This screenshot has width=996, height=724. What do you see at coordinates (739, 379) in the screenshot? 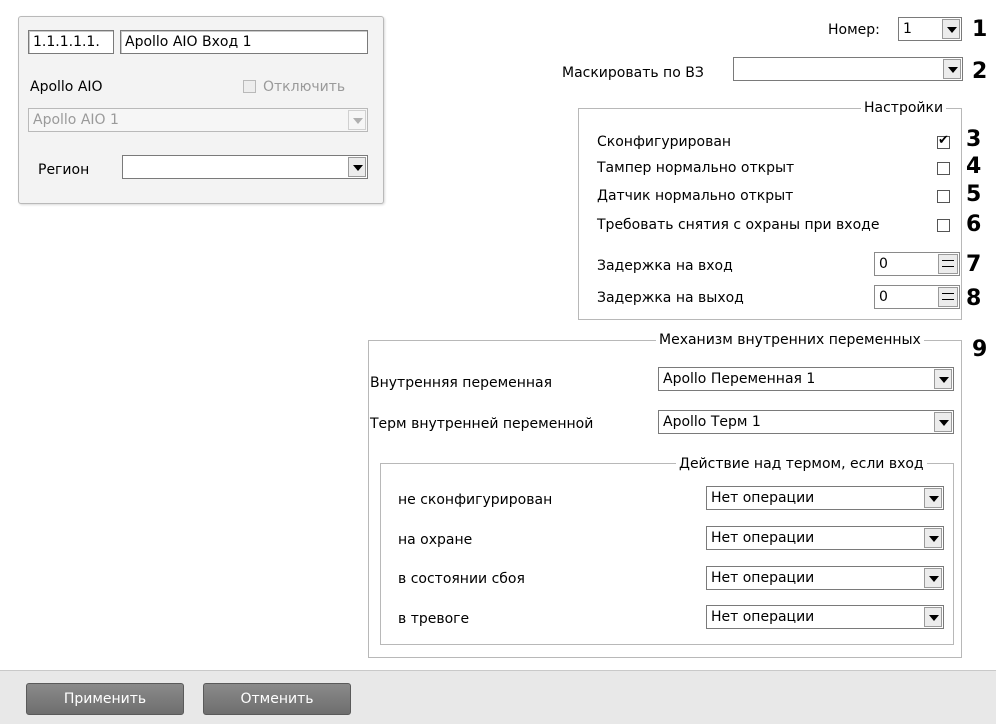
I see `variable-combo-value: Apollo Переменная 1` at bounding box center [739, 379].